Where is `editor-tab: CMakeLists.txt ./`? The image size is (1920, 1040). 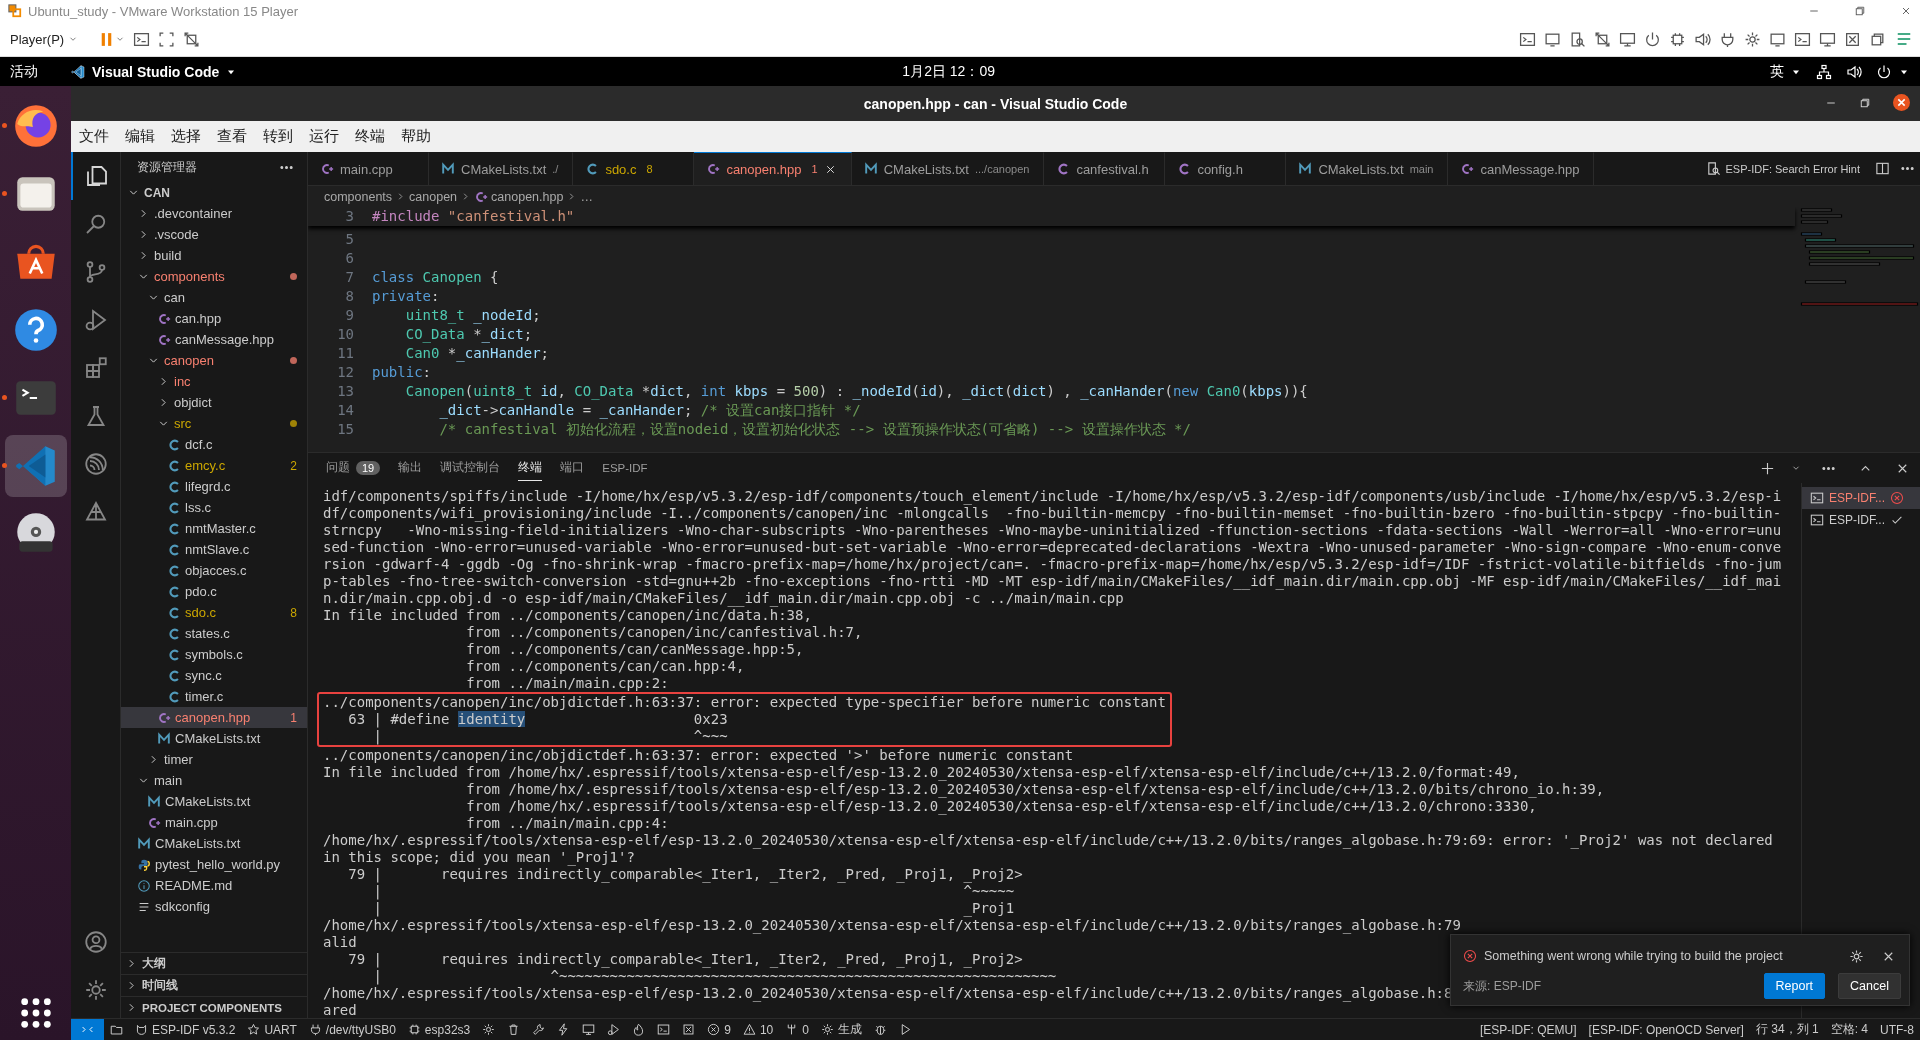
editor-tab: CMakeLists.txt ./ is located at coordinates (501, 168).